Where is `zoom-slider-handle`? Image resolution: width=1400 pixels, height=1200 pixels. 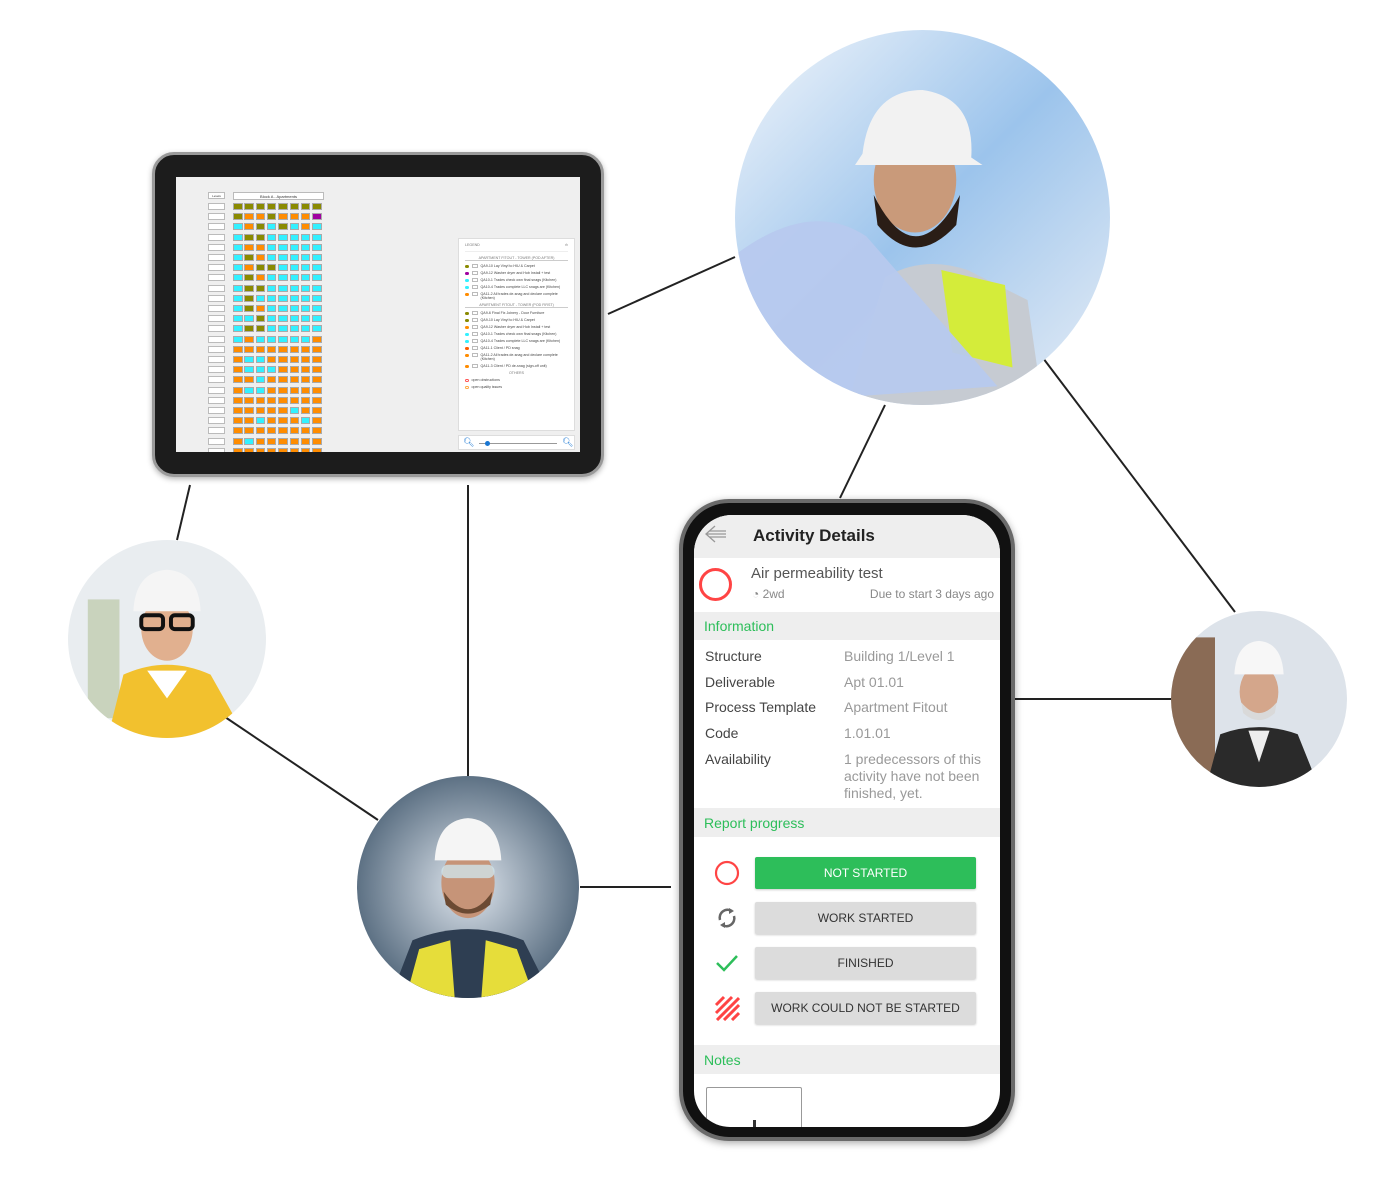 zoom-slider-handle is located at coordinates (487, 443).